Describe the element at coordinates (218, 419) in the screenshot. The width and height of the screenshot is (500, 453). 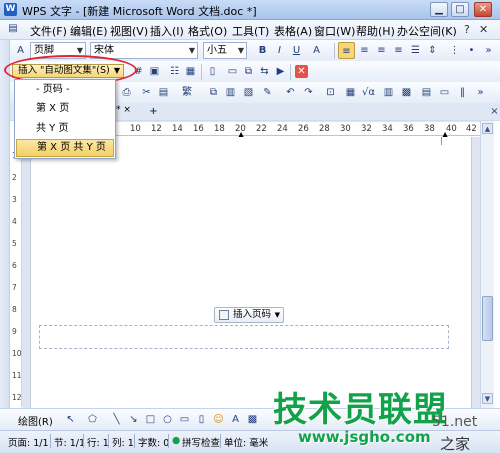
I see `clip-art-icon: ☺` at that location.